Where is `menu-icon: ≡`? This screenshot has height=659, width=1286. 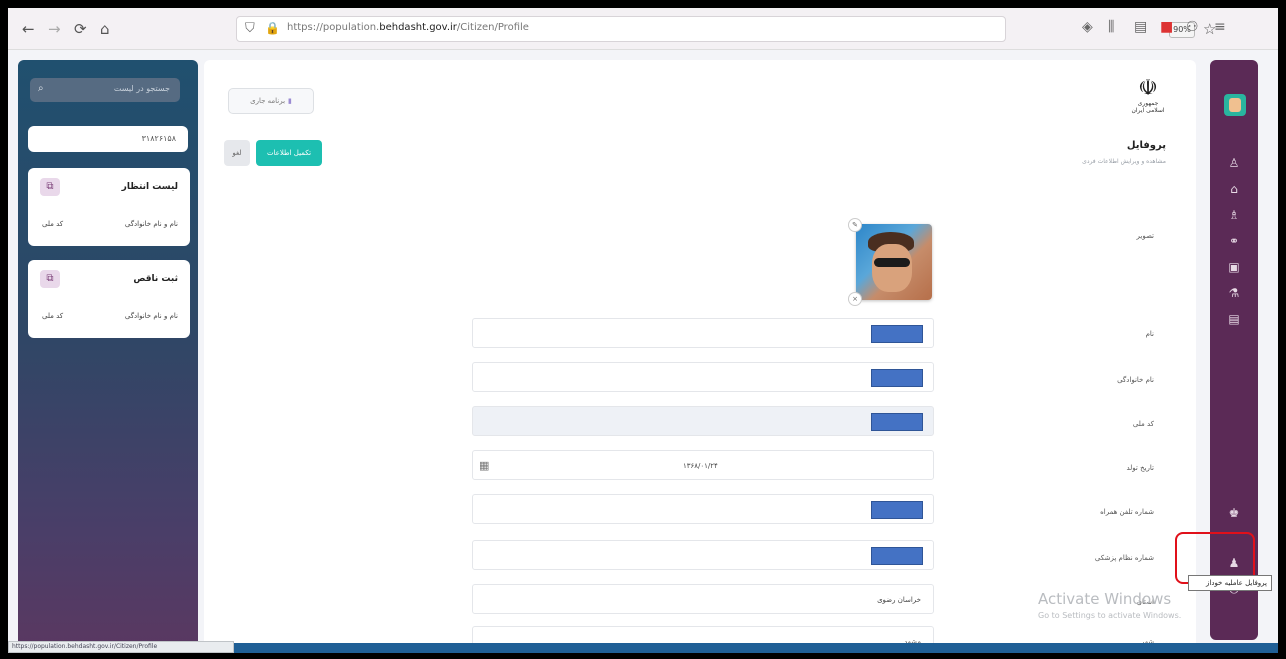
menu-icon: ≡ is located at coordinates (1220, 27).